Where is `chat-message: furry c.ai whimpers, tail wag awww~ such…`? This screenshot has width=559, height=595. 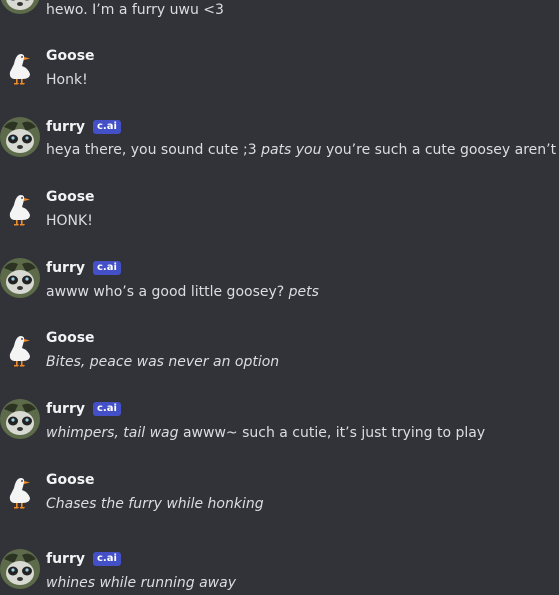 chat-message: furry c.ai whimpers, tail wag awww~ such… is located at coordinates (279, 422).